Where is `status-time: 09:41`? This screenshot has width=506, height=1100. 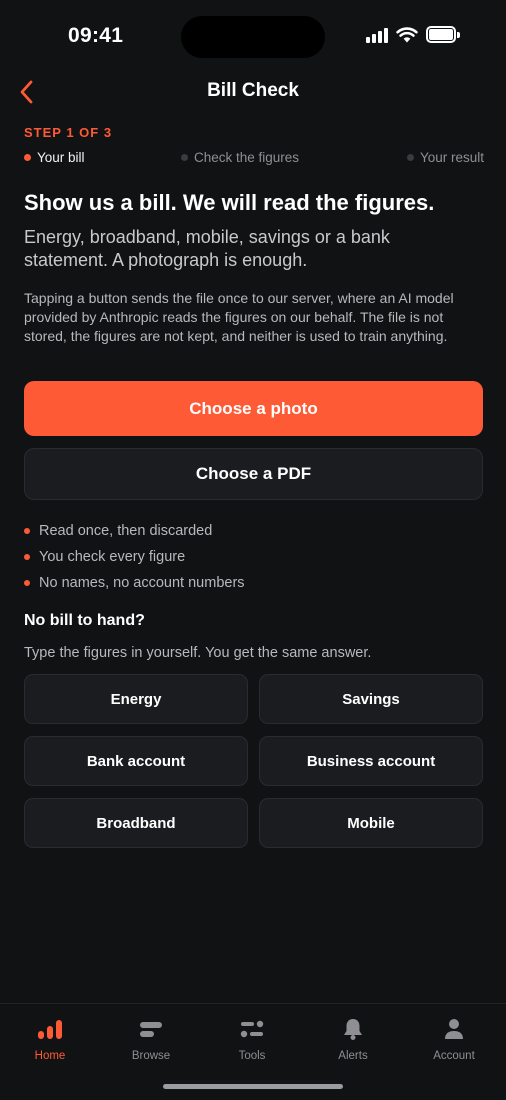
status-time: 09:41 is located at coordinates (96, 35).